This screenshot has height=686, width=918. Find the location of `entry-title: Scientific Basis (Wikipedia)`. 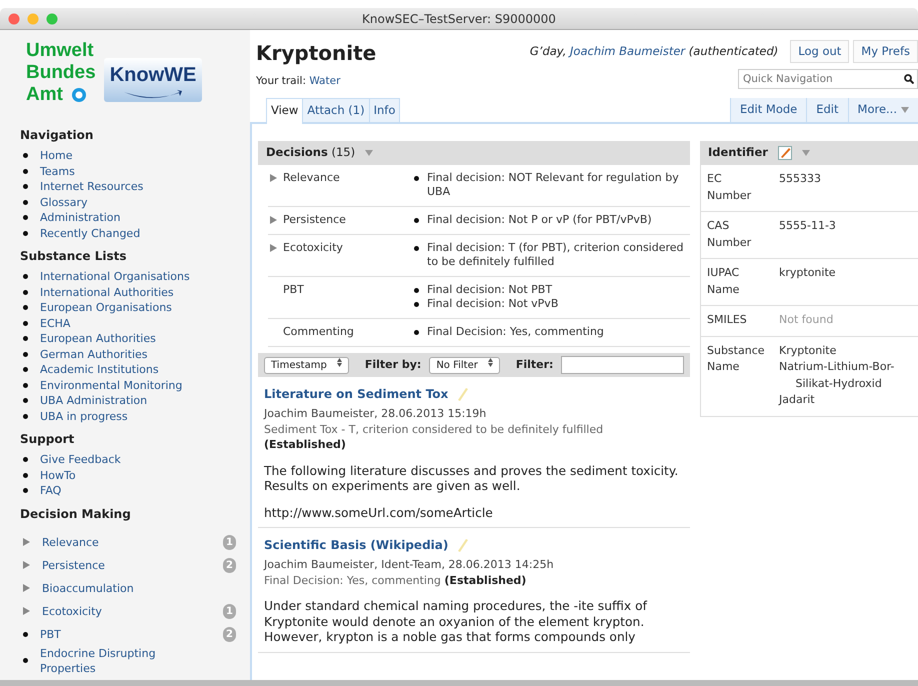

entry-title: Scientific Basis (Wikipedia) is located at coordinates (356, 545).